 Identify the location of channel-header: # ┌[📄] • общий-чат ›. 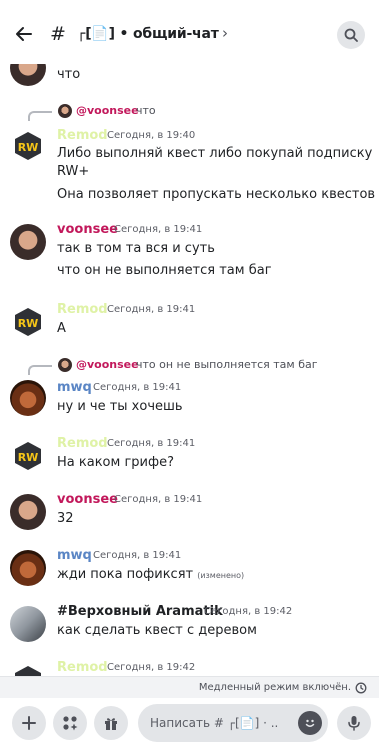
(189, 32).